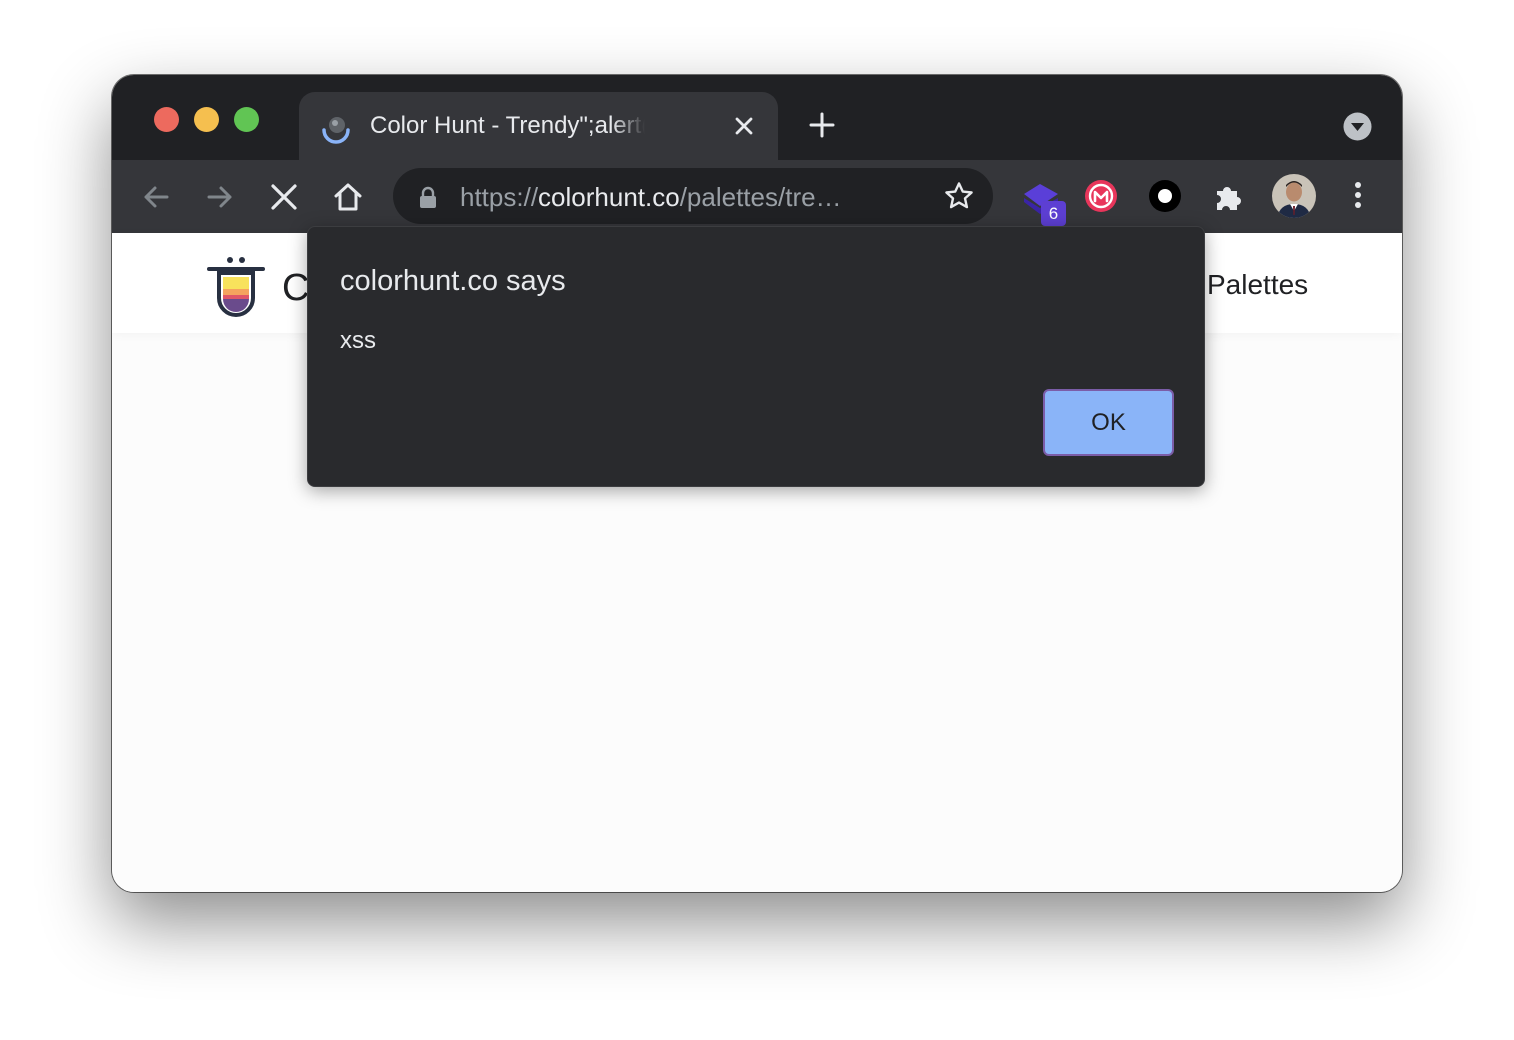 Image resolution: width=1514 pixels, height=1040 pixels. I want to click on colorhunt-logo-icon, so click(236, 286).